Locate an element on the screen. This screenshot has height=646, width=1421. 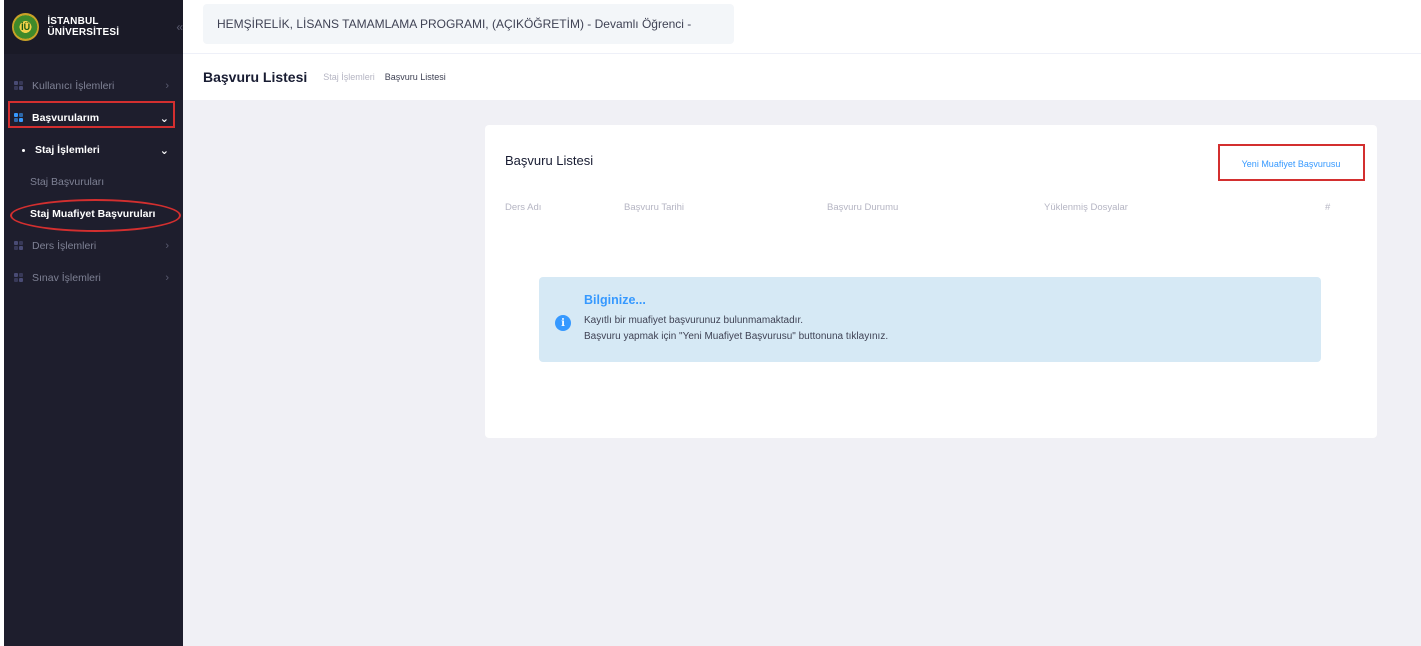
sidebar-item-staj-islemleri: Staj İşlemleri ⌄ is located at coordinates (93, 150).